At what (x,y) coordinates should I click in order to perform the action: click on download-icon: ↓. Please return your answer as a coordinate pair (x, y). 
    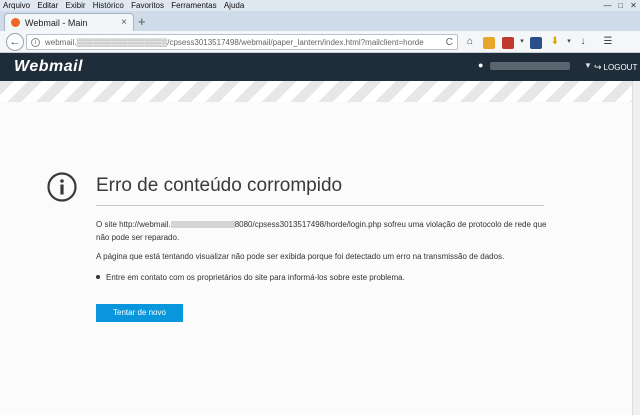
    Looking at the image, I should click on (583, 42).